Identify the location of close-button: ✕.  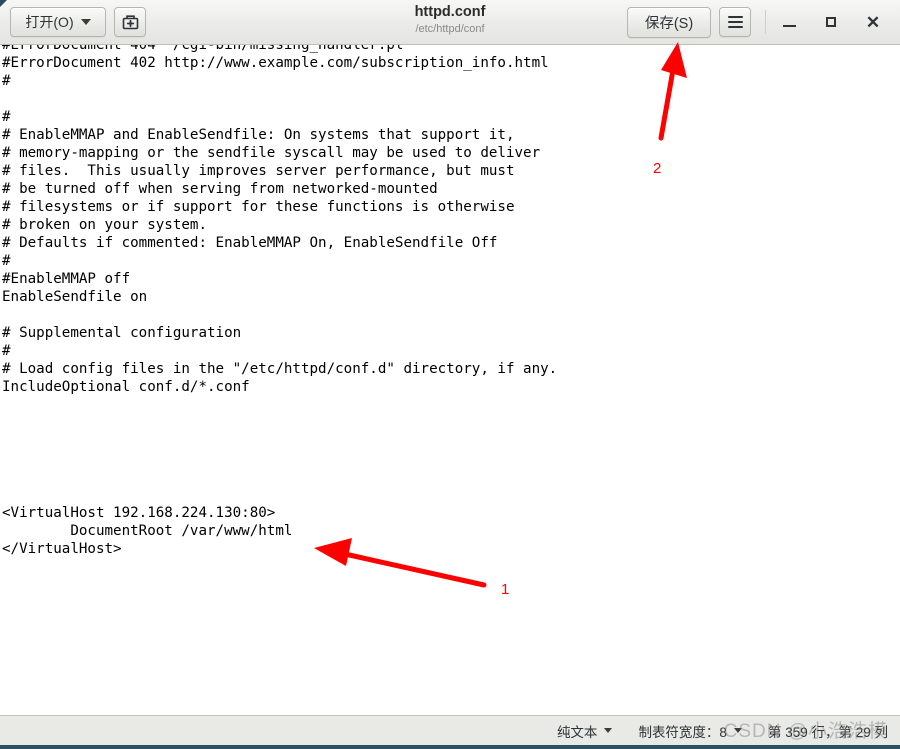
(873, 22).